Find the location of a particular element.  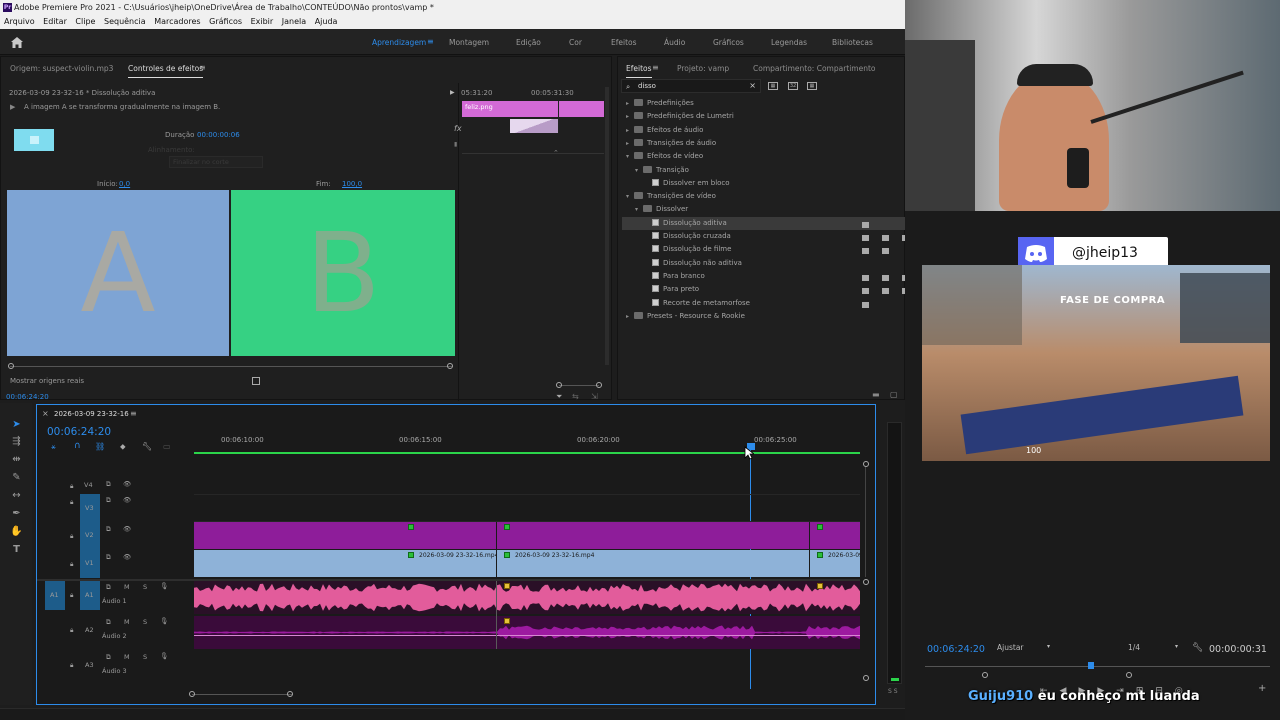

workspace-audio: Áudio is located at coordinates (674, 42).